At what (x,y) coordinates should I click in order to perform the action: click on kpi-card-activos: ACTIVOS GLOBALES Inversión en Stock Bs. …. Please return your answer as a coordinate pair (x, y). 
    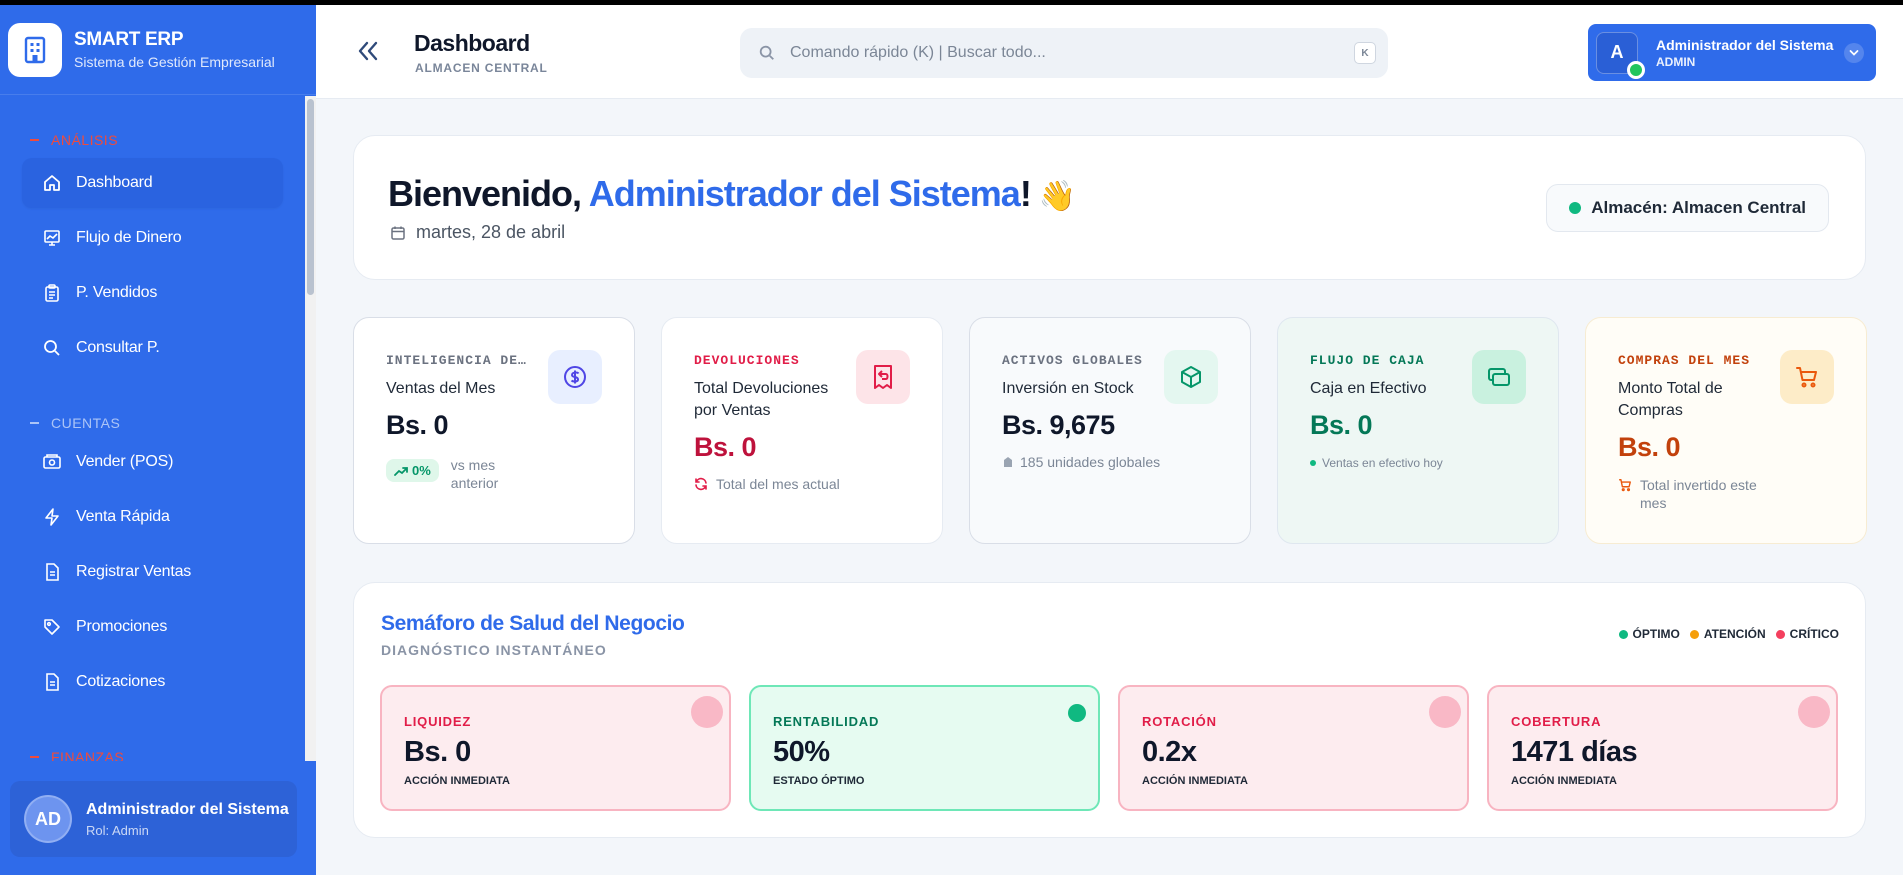
    Looking at the image, I should click on (1110, 430).